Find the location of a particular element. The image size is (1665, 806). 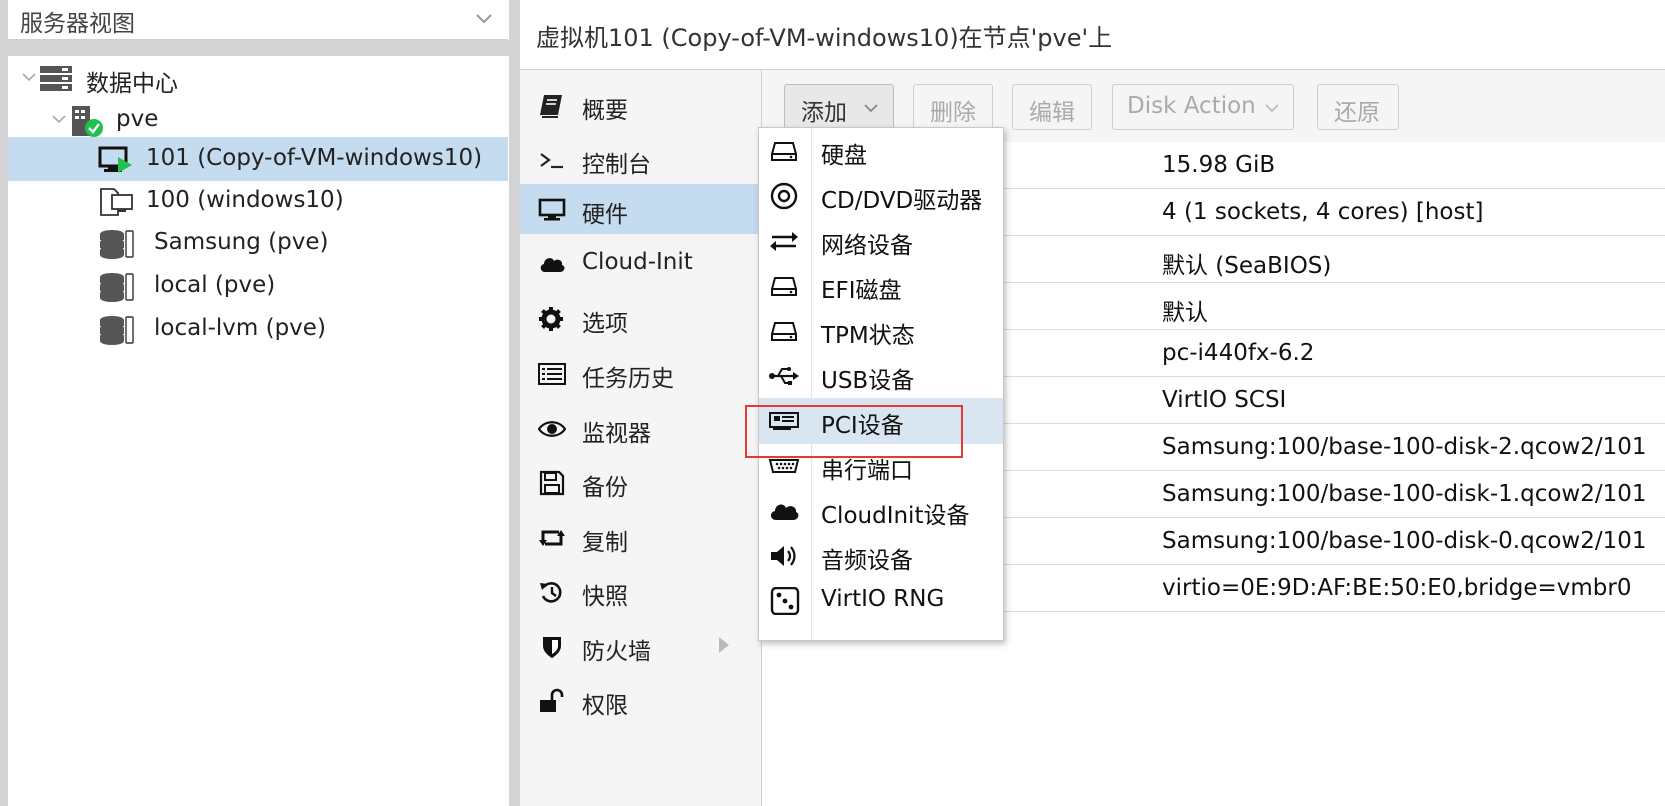

view-selector: 服务器视图 is located at coordinates (258, 20).